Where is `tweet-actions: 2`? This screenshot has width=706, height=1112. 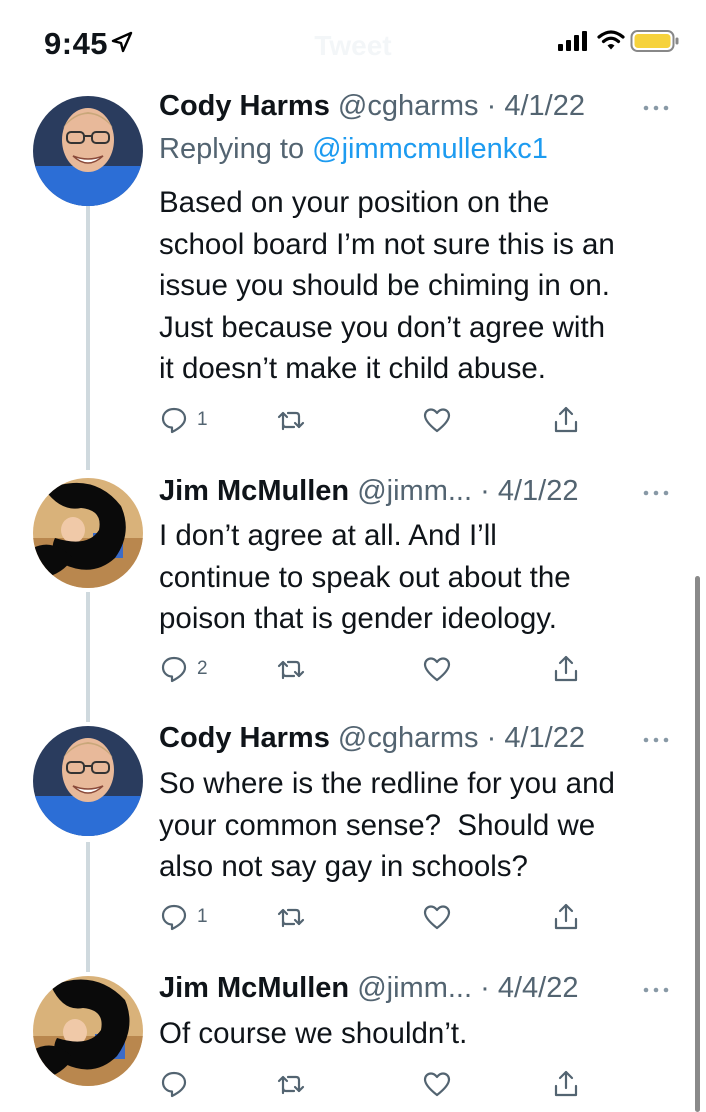 tweet-actions: 2 is located at coordinates (379, 669).